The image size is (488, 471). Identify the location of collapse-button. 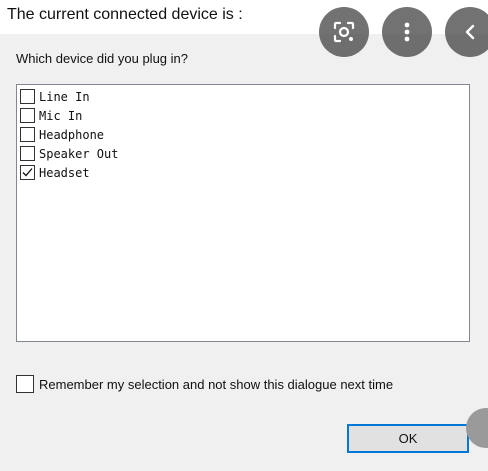
(466, 32).